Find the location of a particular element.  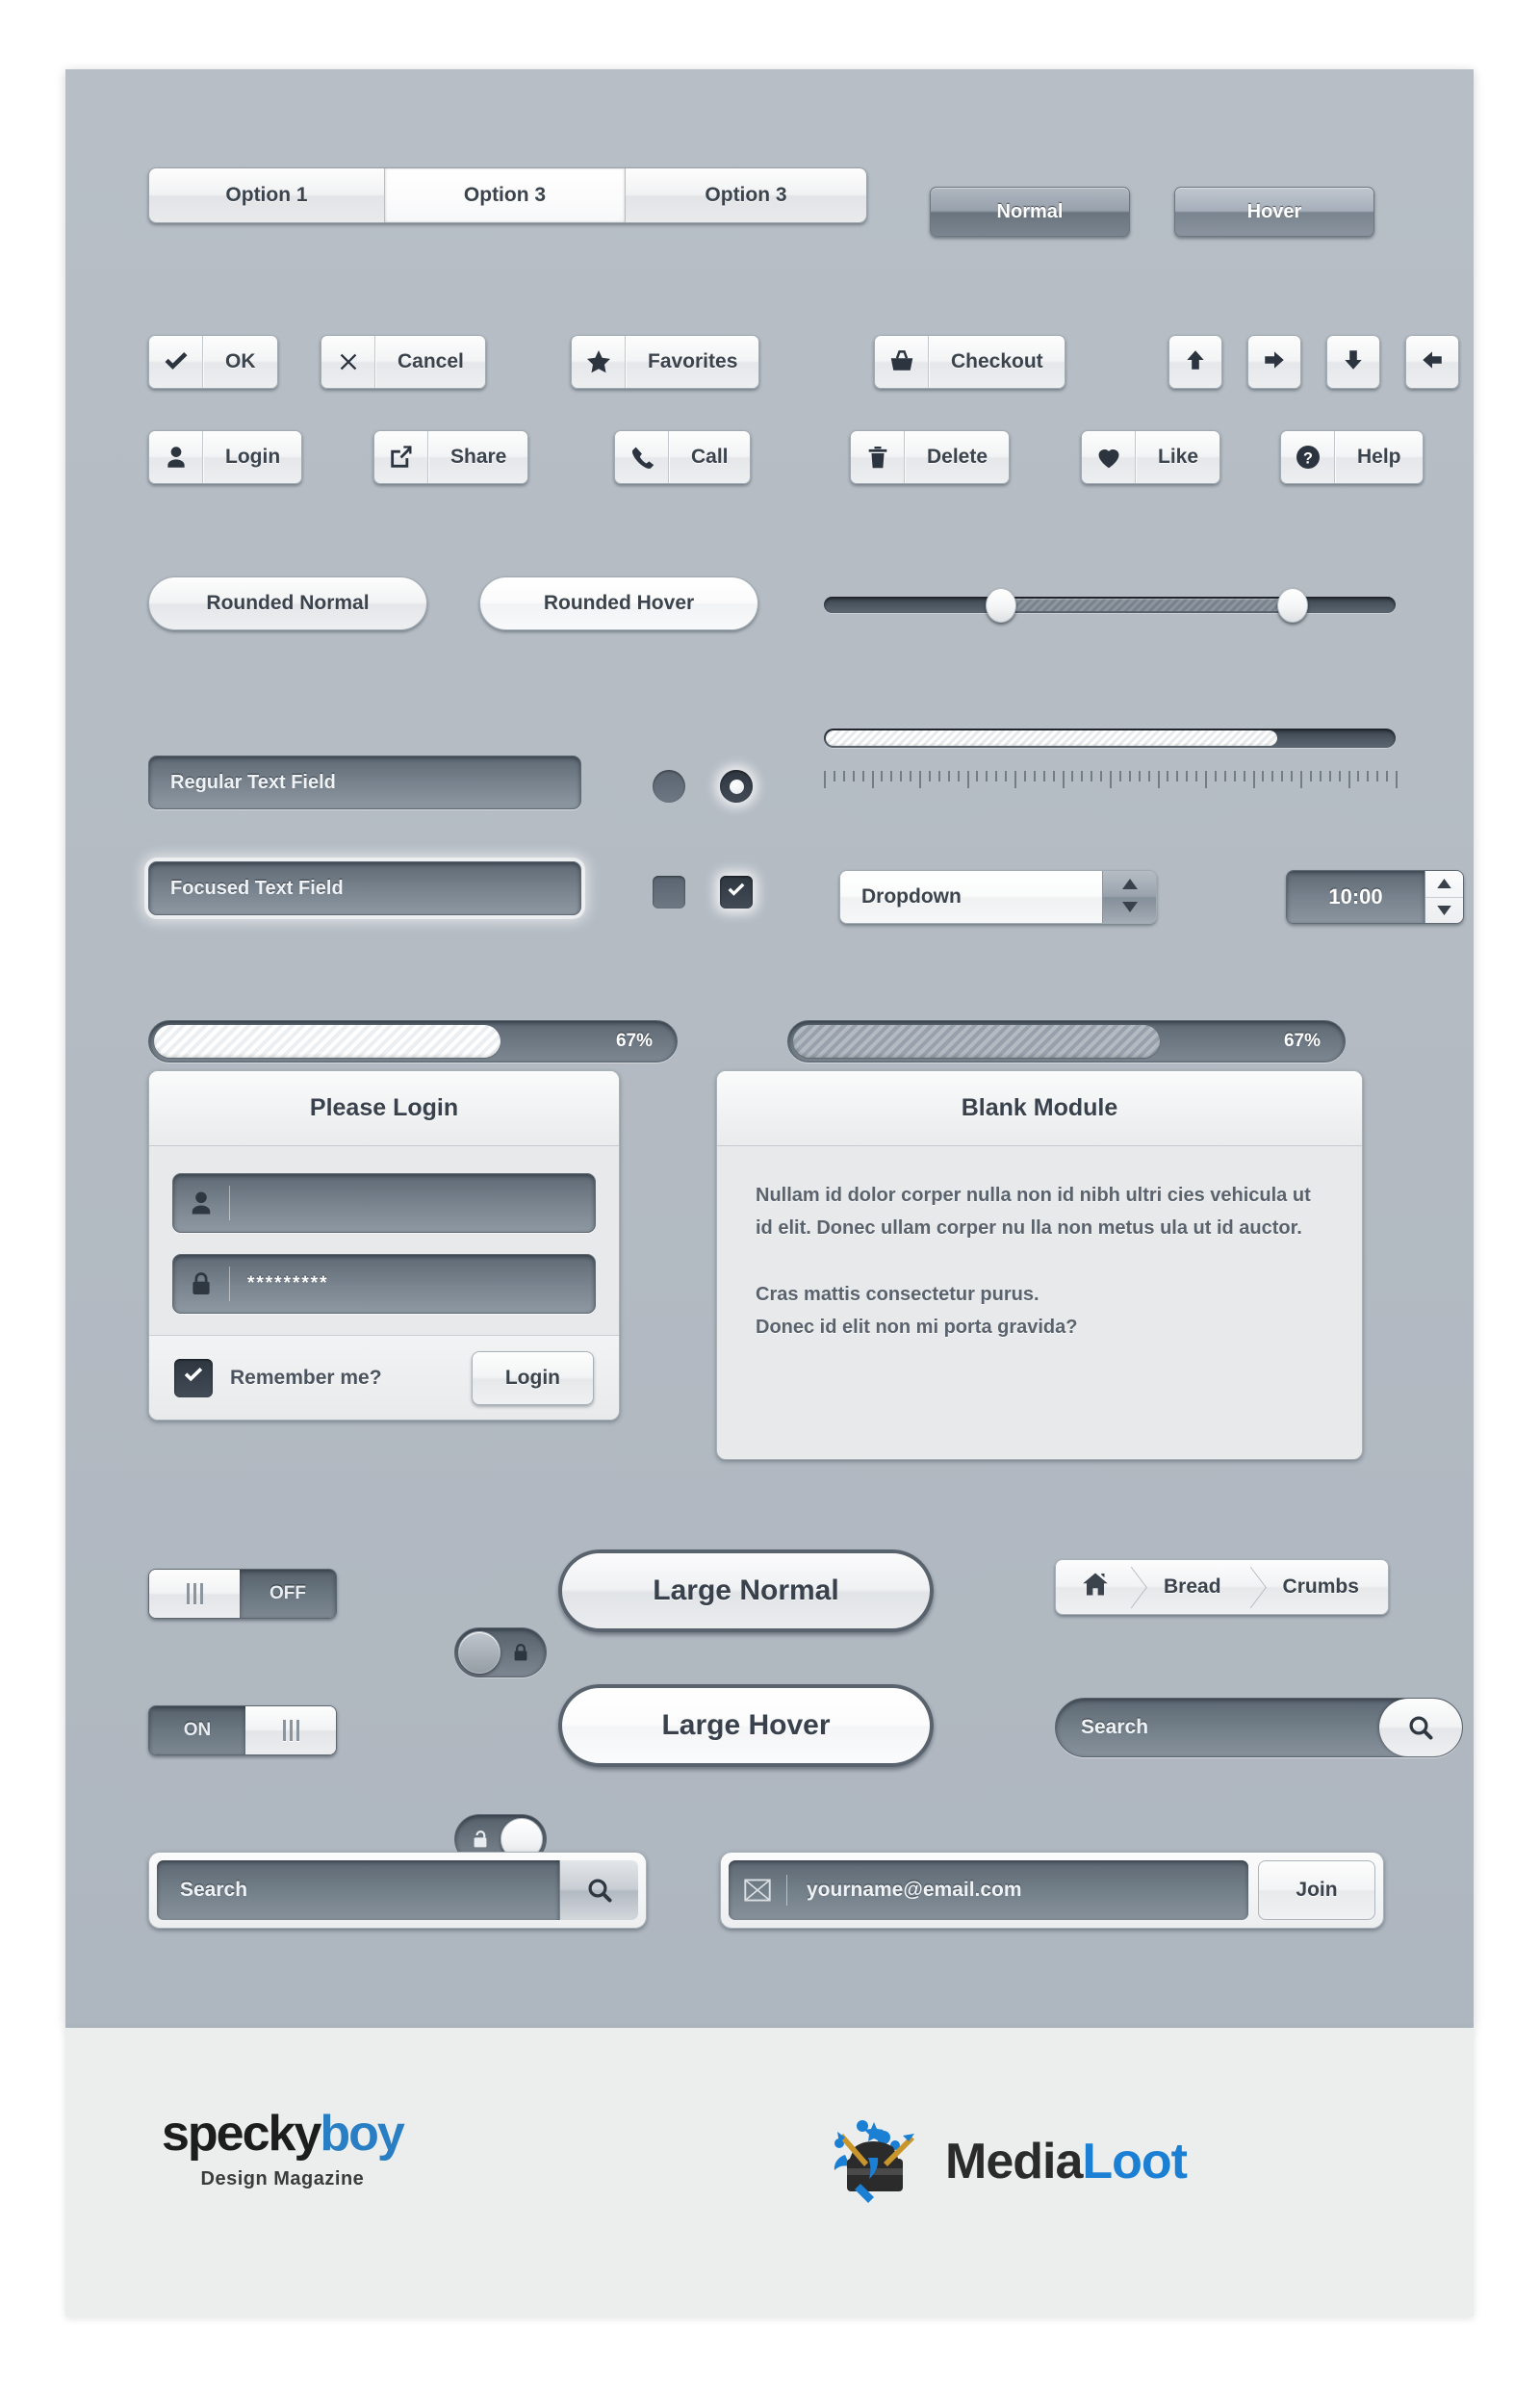

password-field: ********* is located at coordinates (384, 1284).